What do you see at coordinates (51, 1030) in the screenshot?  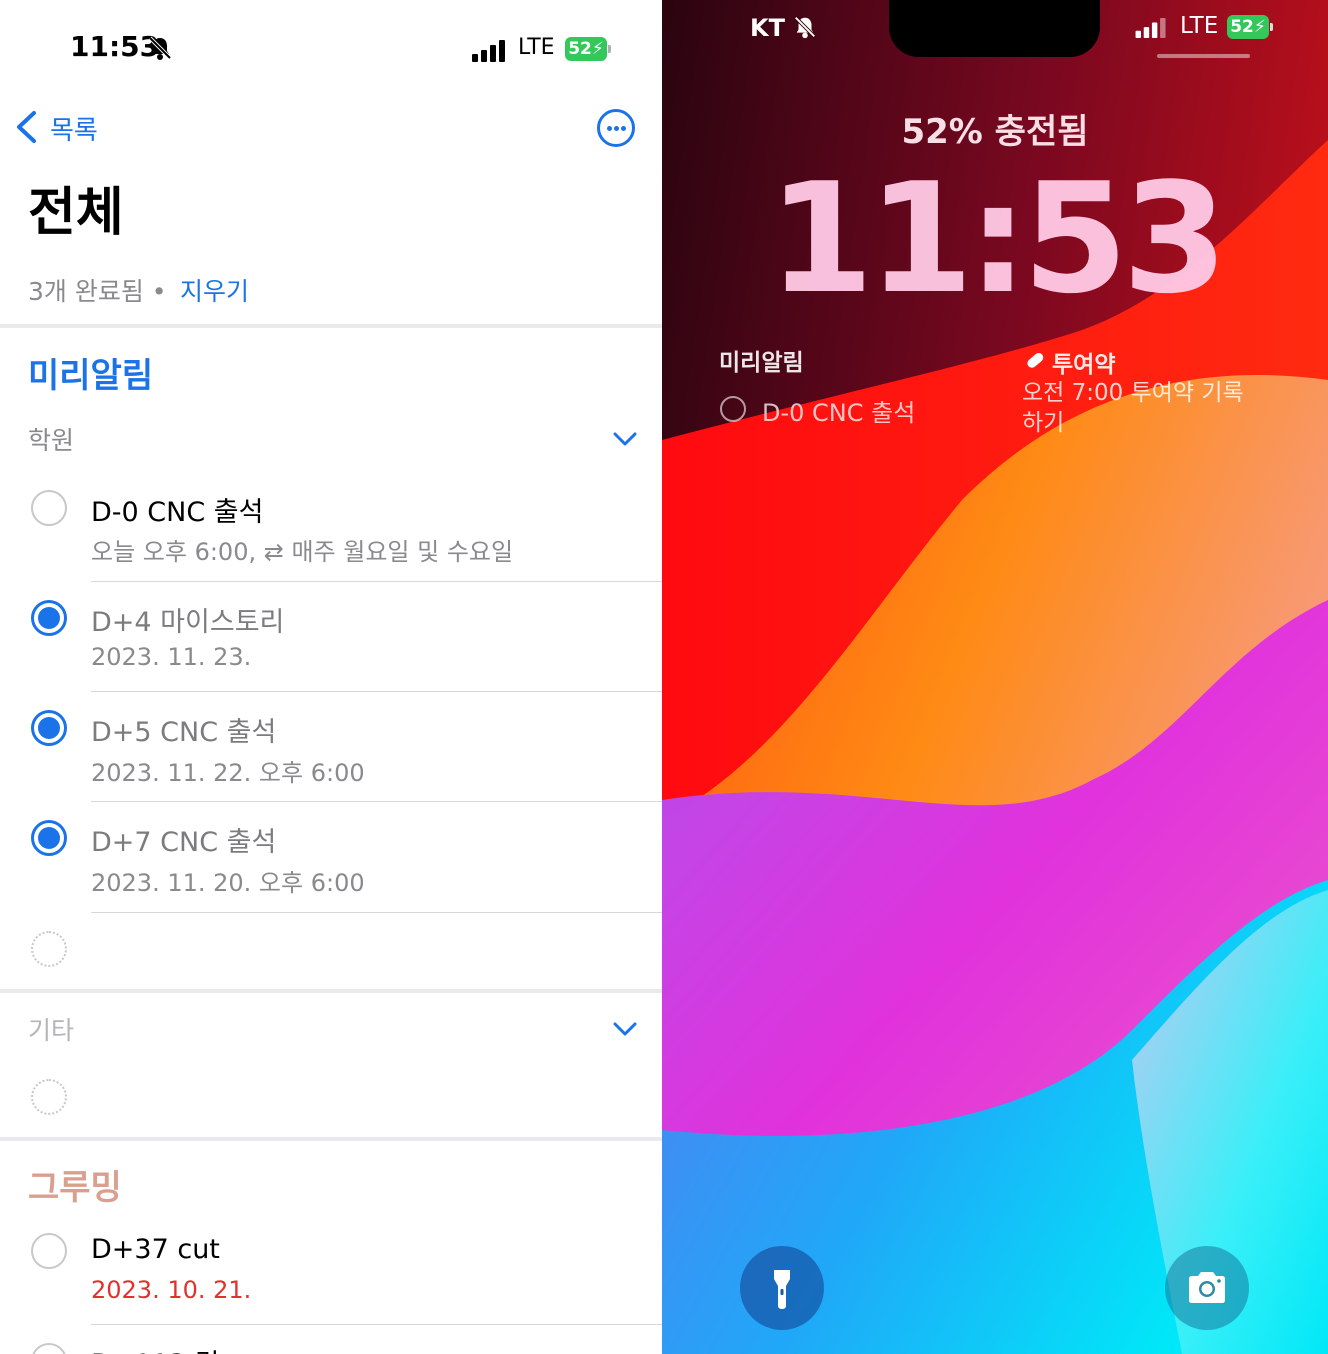 I see `group-label-other: 기타` at bounding box center [51, 1030].